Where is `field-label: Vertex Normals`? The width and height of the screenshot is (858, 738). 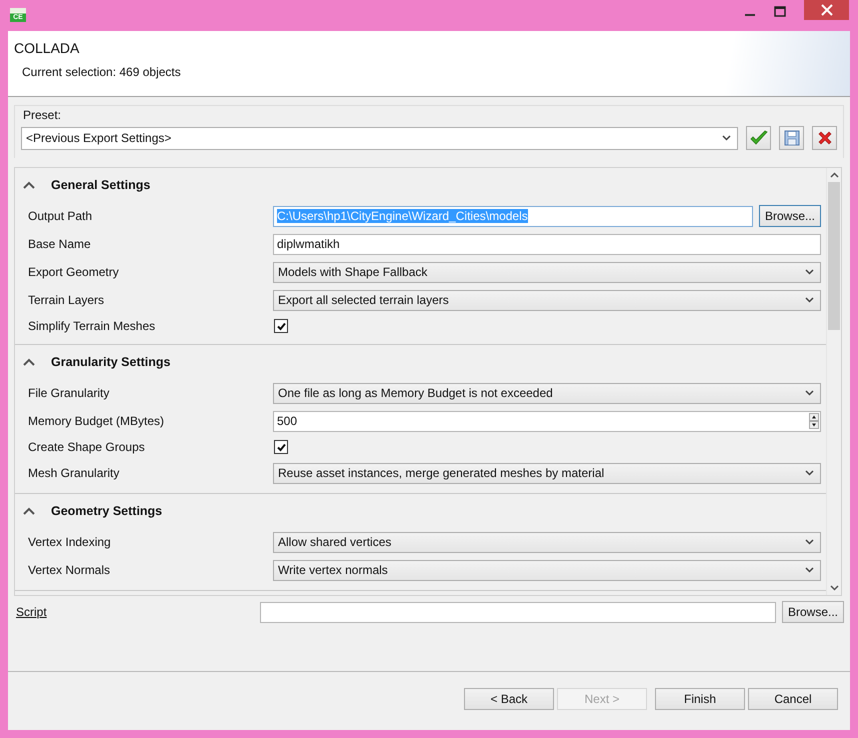
field-label: Vertex Normals is located at coordinates (70, 570).